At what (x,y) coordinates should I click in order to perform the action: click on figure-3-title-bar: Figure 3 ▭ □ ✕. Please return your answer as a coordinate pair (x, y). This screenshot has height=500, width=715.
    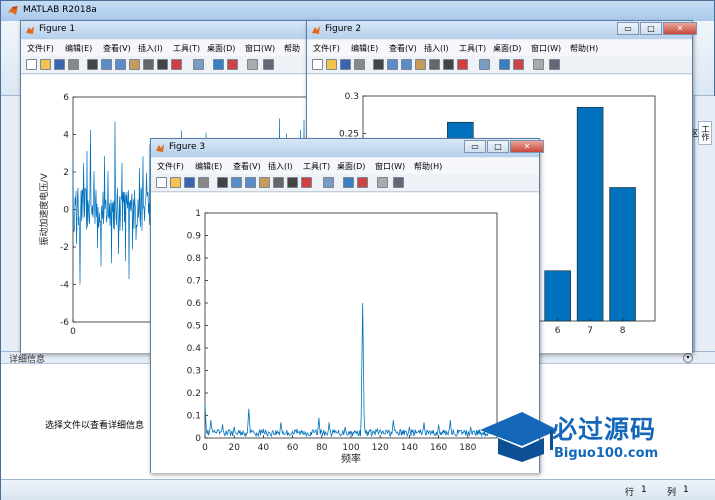
    Looking at the image, I should click on (347, 148).